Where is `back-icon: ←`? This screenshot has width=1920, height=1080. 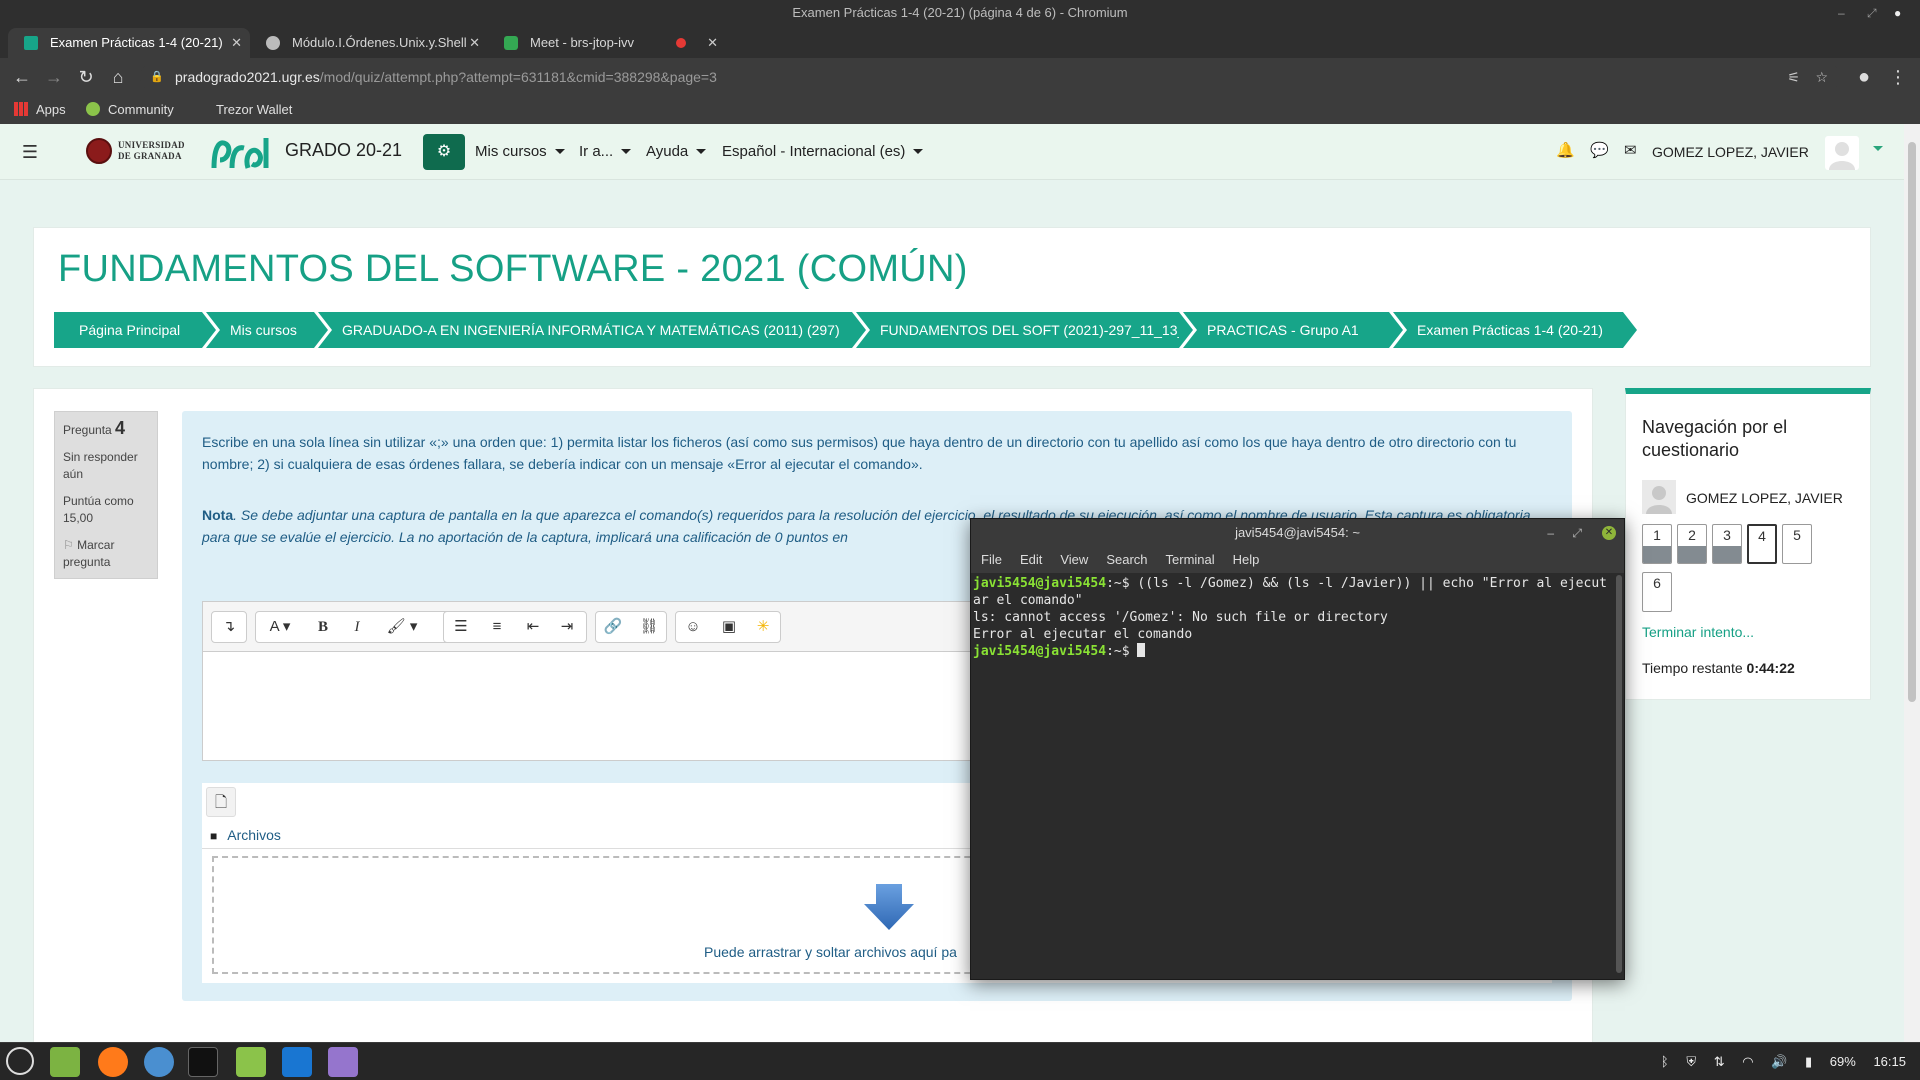
back-icon: ← is located at coordinates (22, 77).